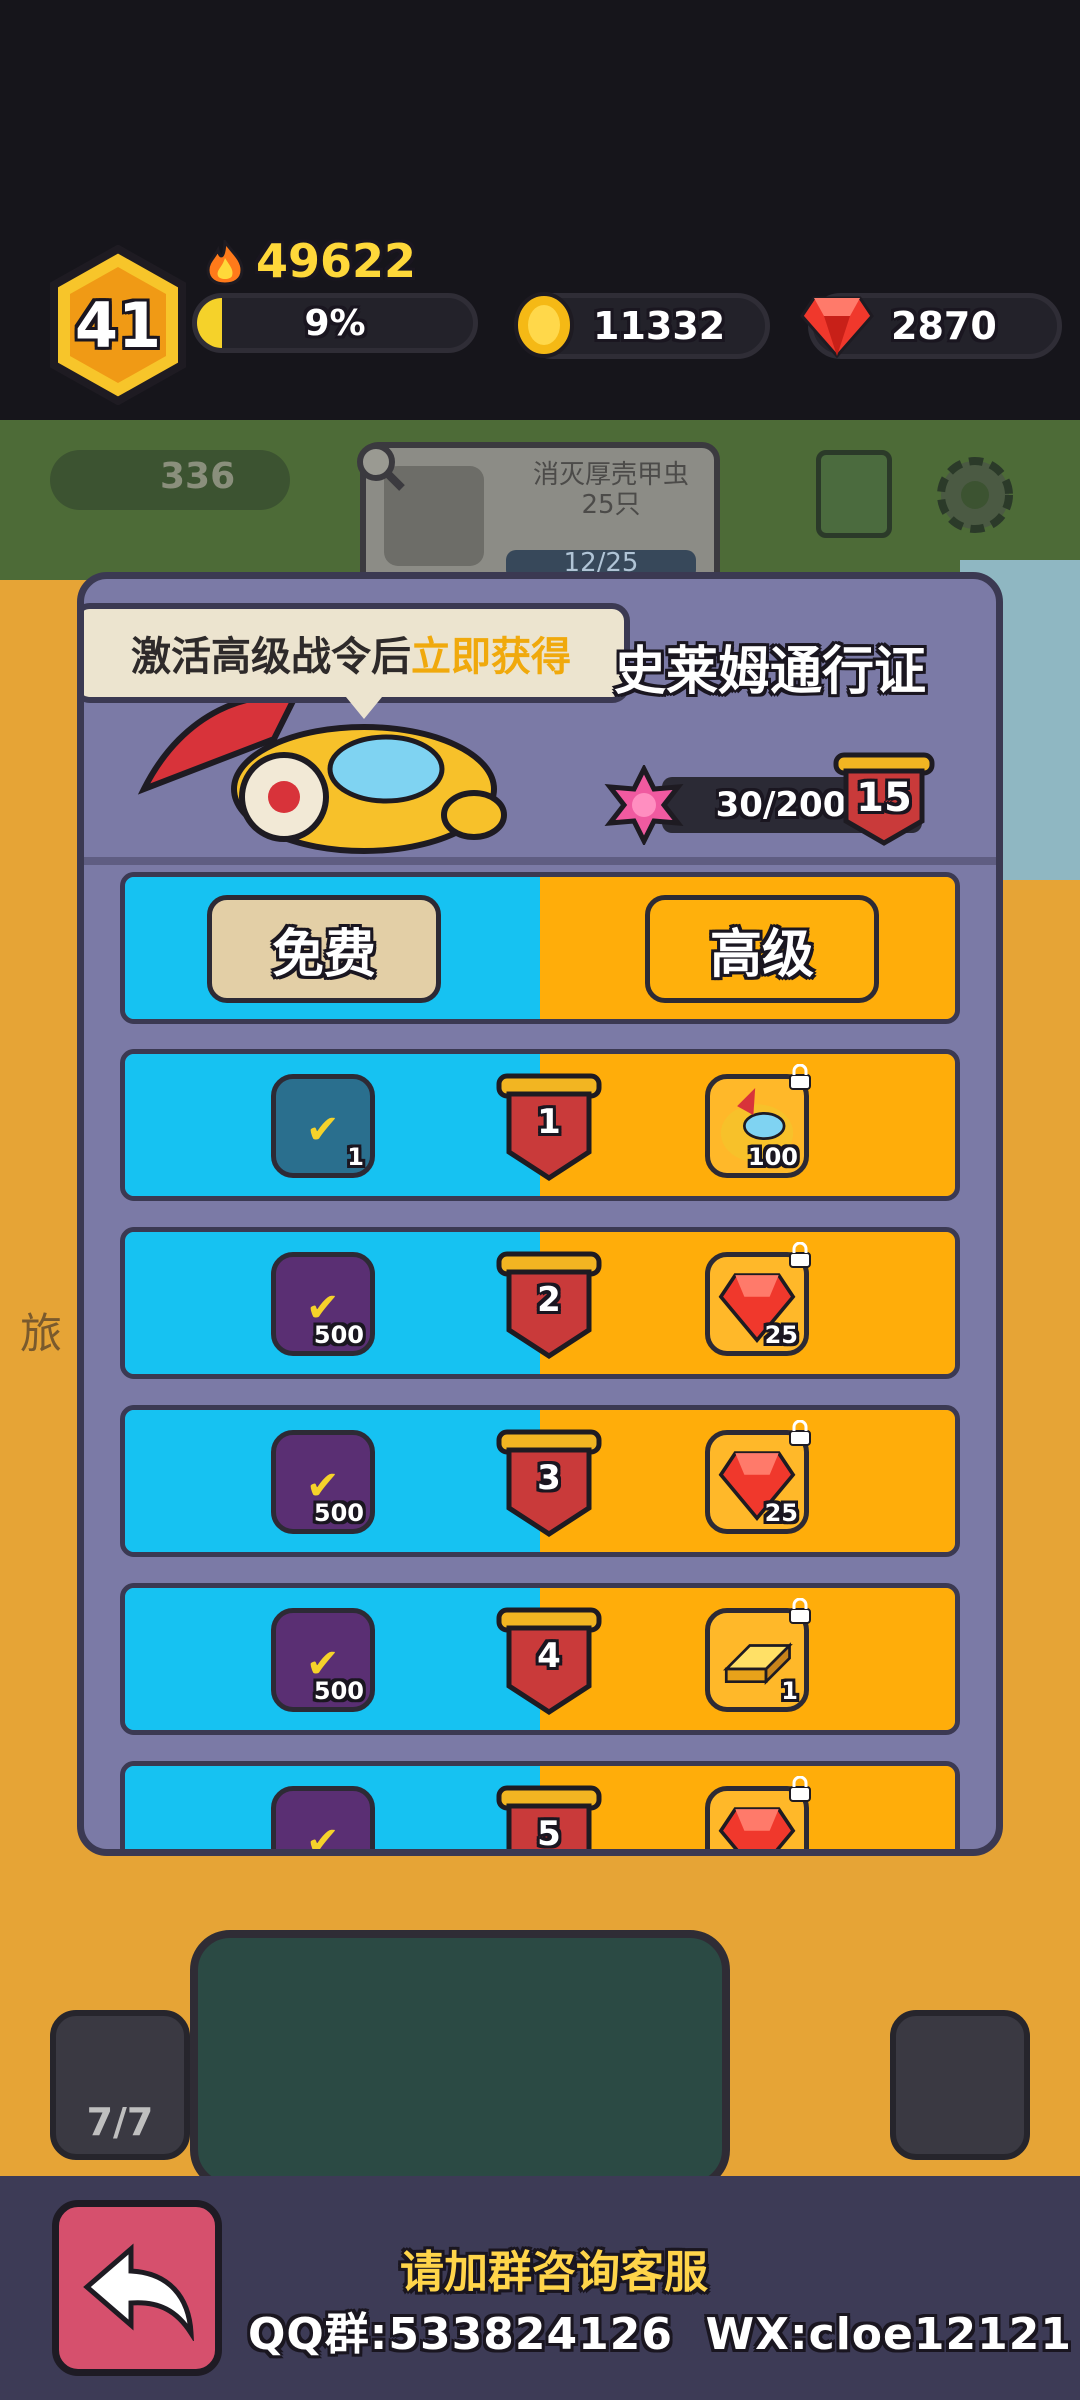 The width and height of the screenshot is (1080, 2400). What do you see at coordinates (975, 495) in the screenshot?
I see `gear-icon` at bounding box center [975, 495].